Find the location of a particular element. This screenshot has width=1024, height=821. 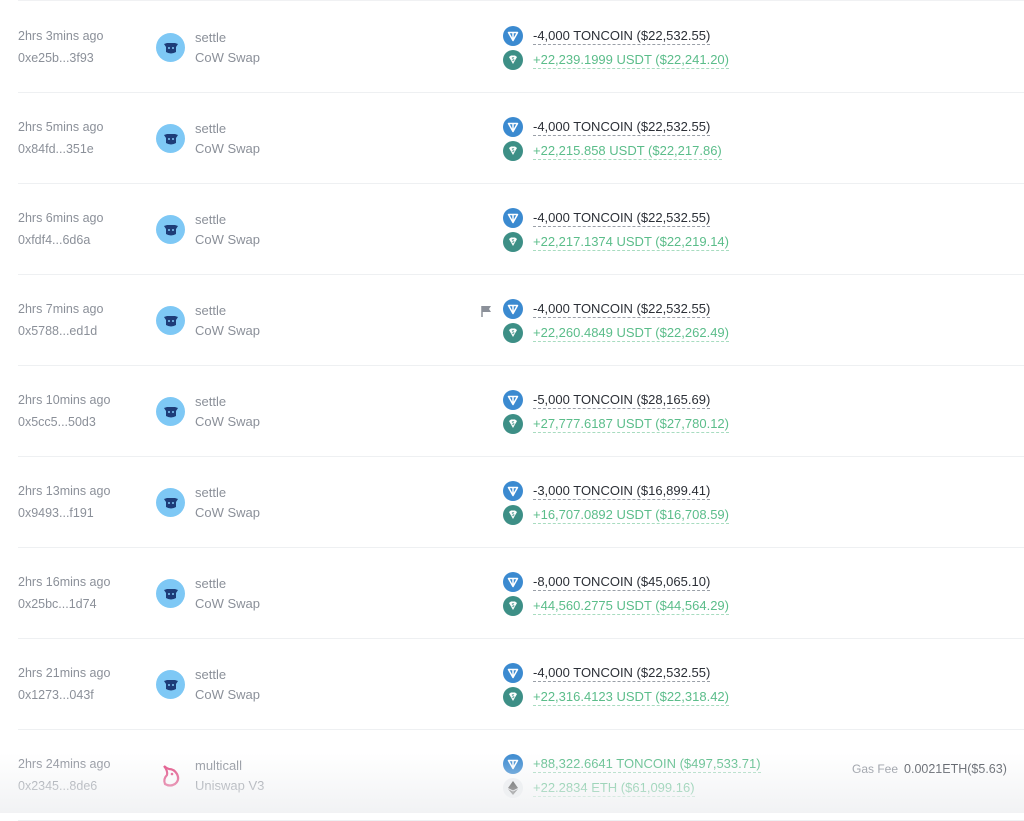

token-transfer-in: $ +22,215.858 USDT ($22,217.86) is located at coordinates (612, 151).